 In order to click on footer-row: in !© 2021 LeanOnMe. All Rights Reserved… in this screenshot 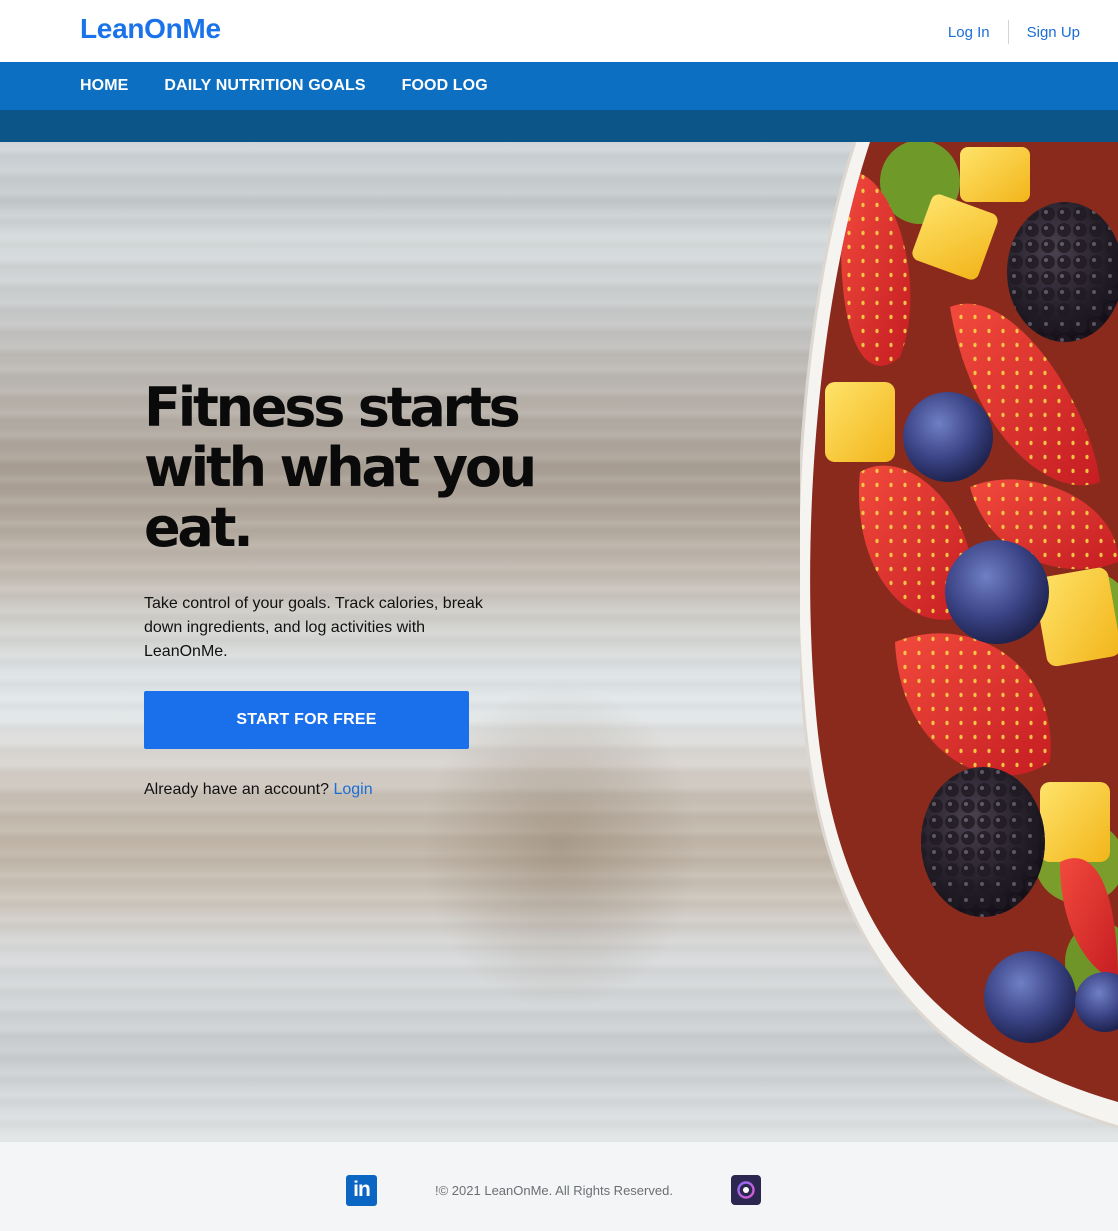, I will do `click(553, 1190)`.